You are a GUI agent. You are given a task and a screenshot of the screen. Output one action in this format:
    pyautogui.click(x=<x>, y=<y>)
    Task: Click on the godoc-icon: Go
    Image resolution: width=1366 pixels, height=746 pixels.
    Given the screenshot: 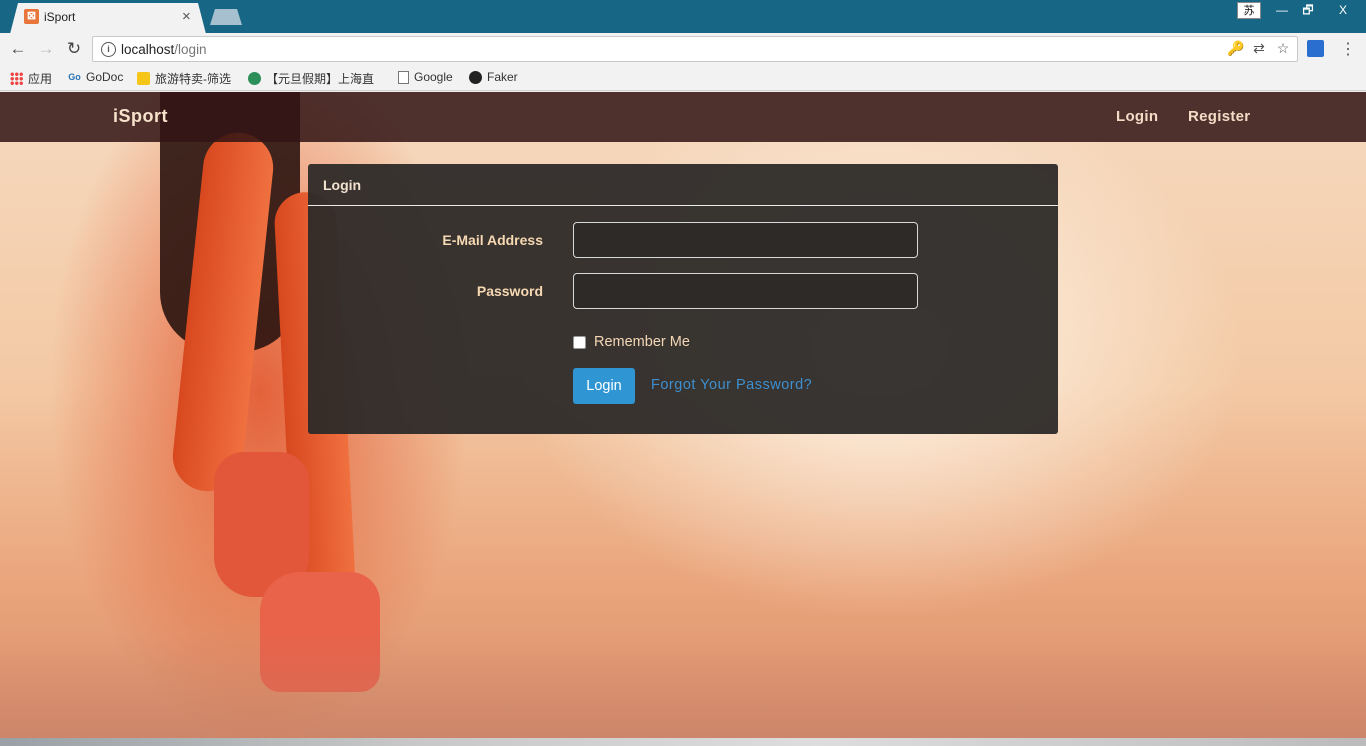 What is the action you would take?
    pyautogui.click(x=74, y=76)
    